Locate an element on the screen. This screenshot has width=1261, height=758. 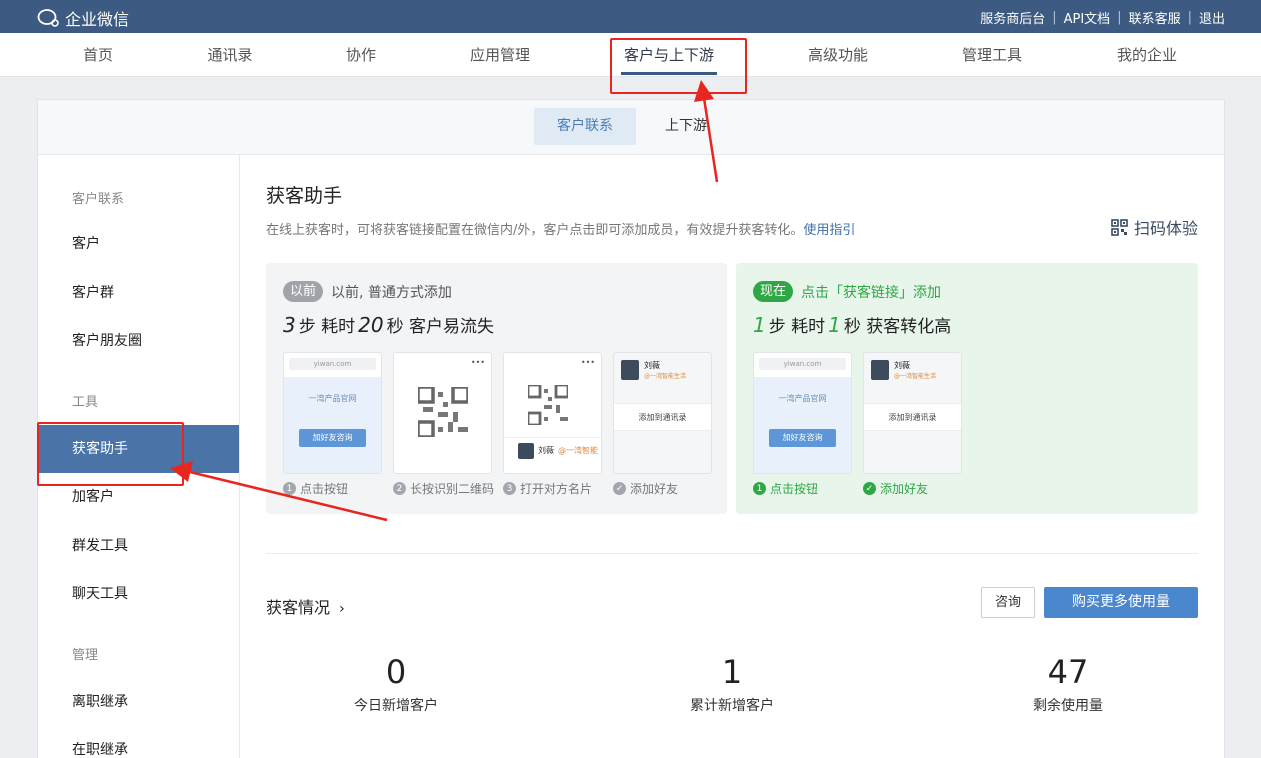
now-step-count: 1 is located at coordinates (759, 325).